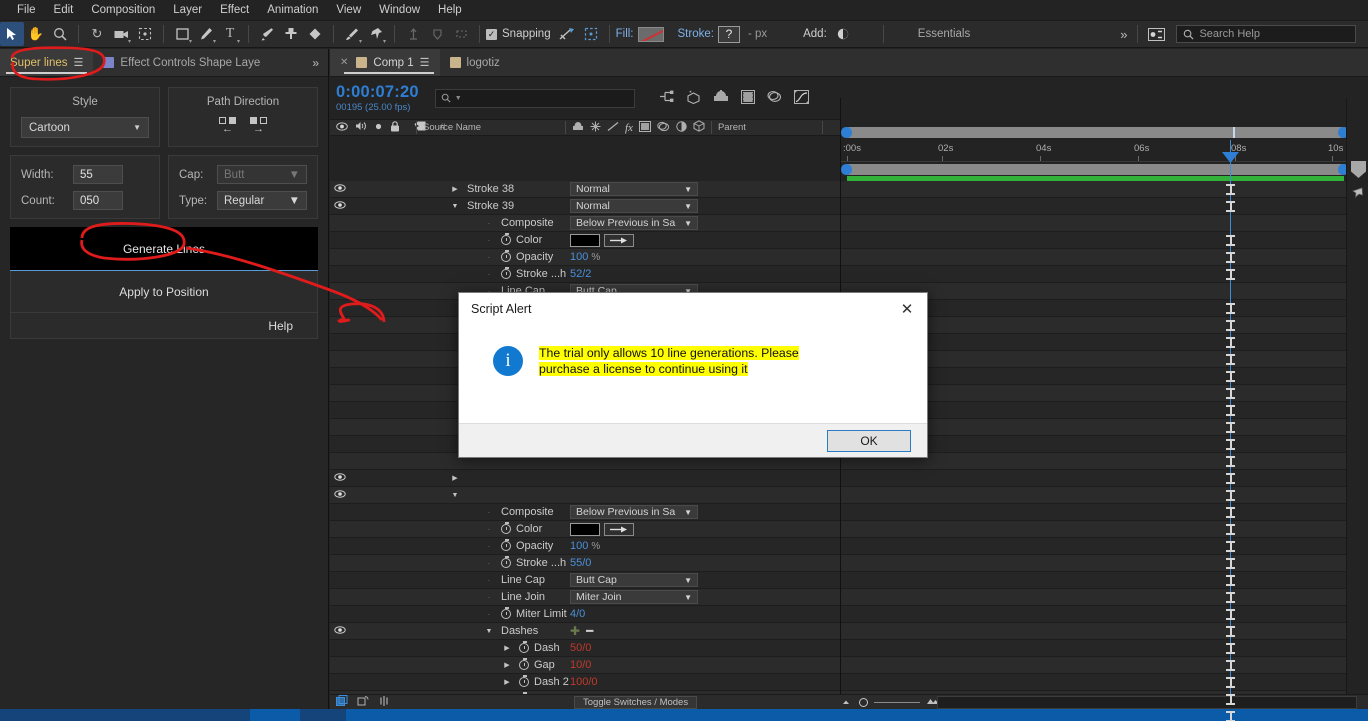 The image size is (1368, 721). I want to click on table-row: · Color, so click(585, 240).